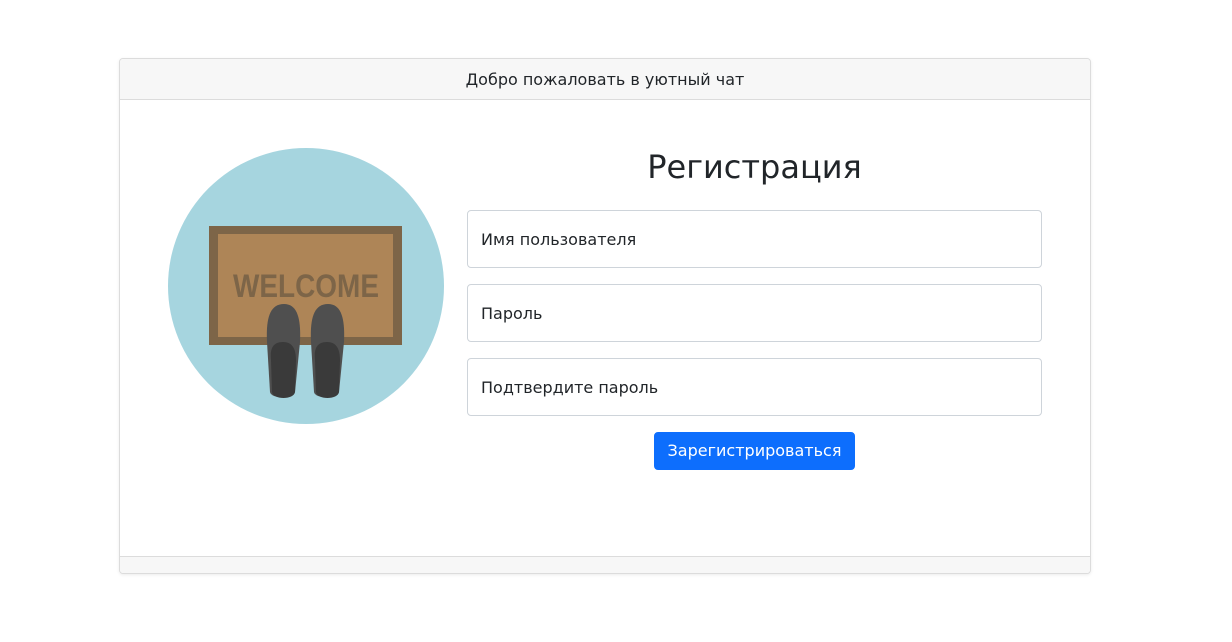 The width and height of the screenshot is (1232, 642). I want to click on username-input, so click(754, 239).